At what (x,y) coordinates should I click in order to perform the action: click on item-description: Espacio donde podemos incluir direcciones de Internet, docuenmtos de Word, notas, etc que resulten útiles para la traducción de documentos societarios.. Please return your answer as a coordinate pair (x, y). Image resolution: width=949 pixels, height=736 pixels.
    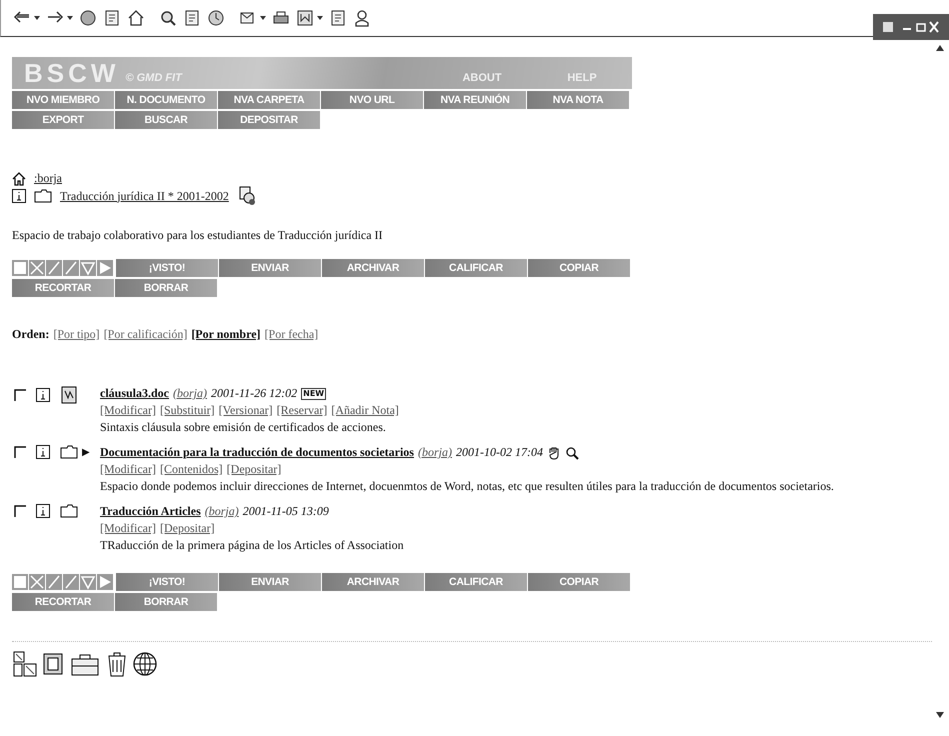
    Looking at the image, I should click on (467, 486).